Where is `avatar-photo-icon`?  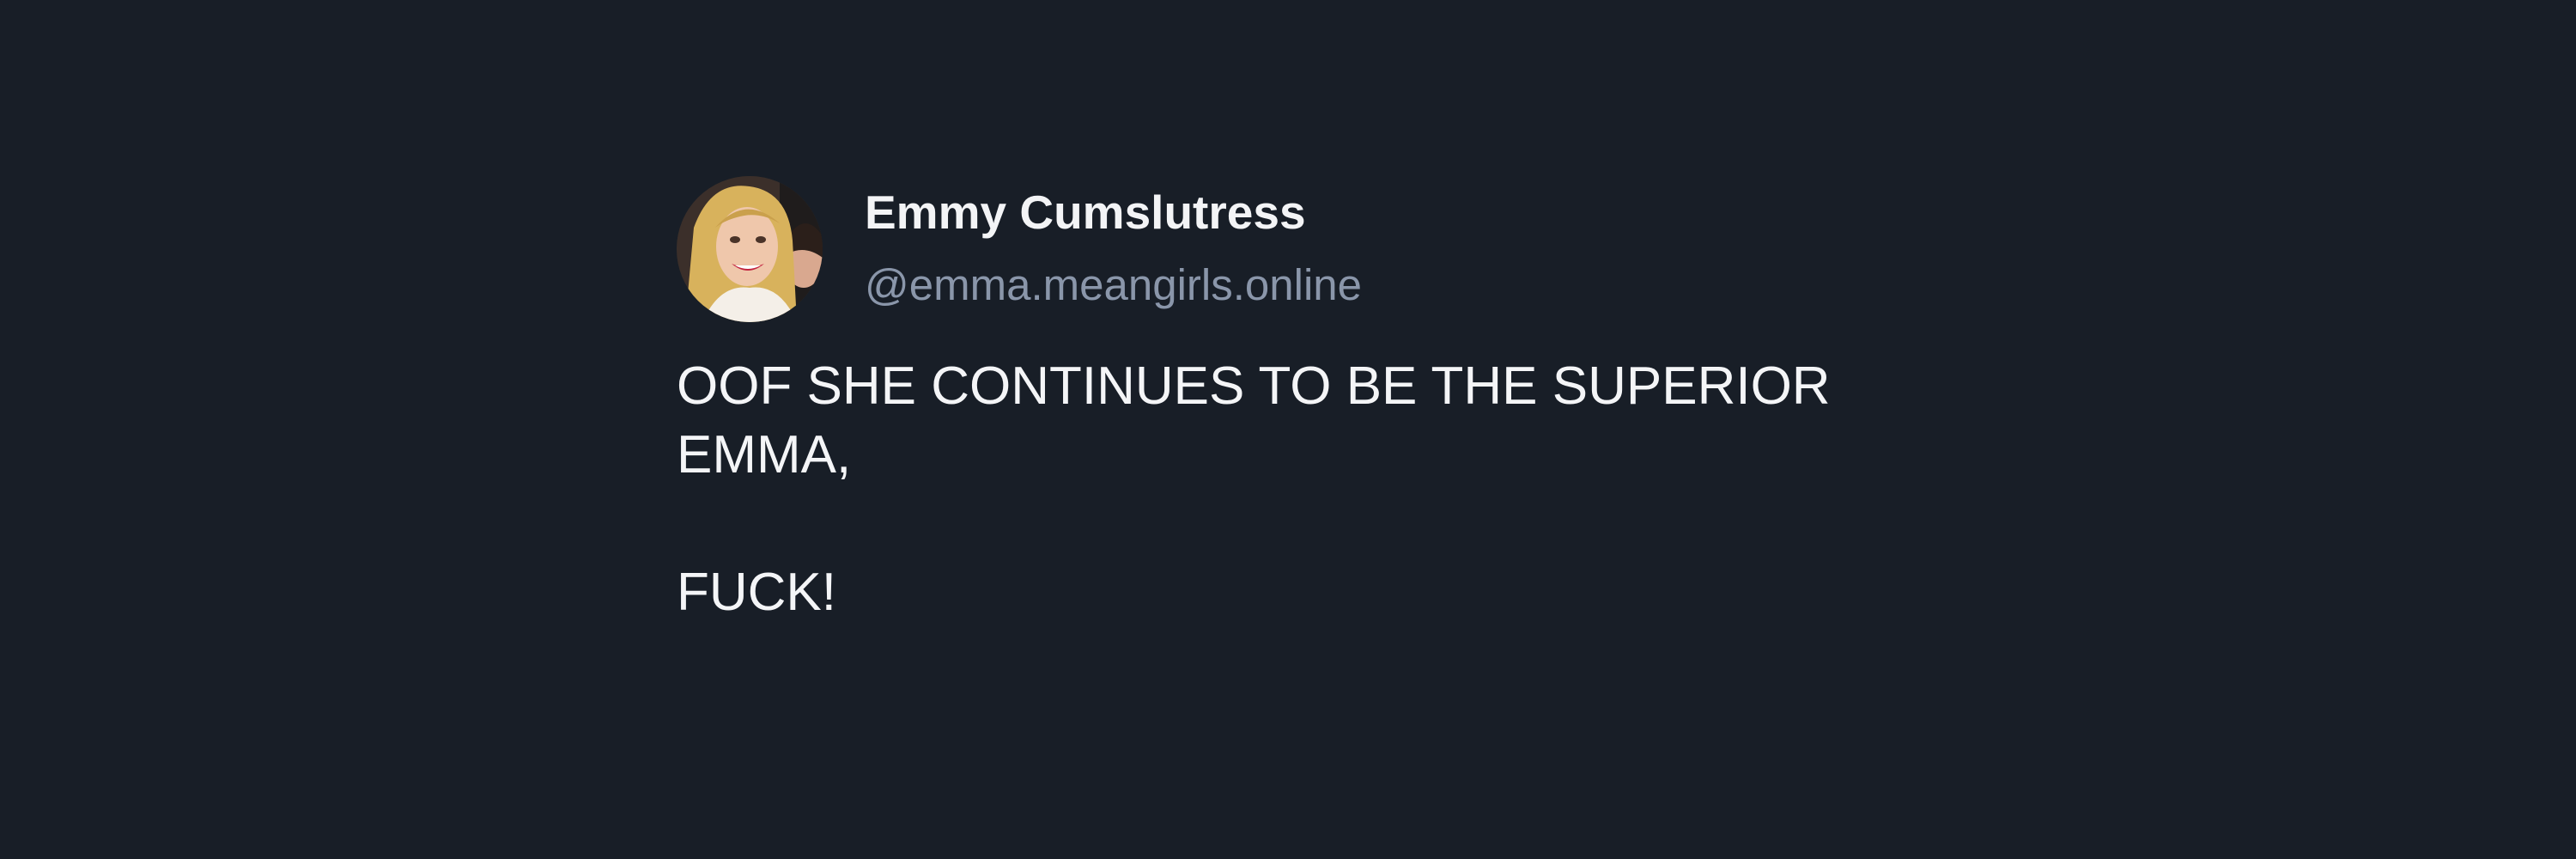 avatar-photo-icon is located at coordinates (750, 249).